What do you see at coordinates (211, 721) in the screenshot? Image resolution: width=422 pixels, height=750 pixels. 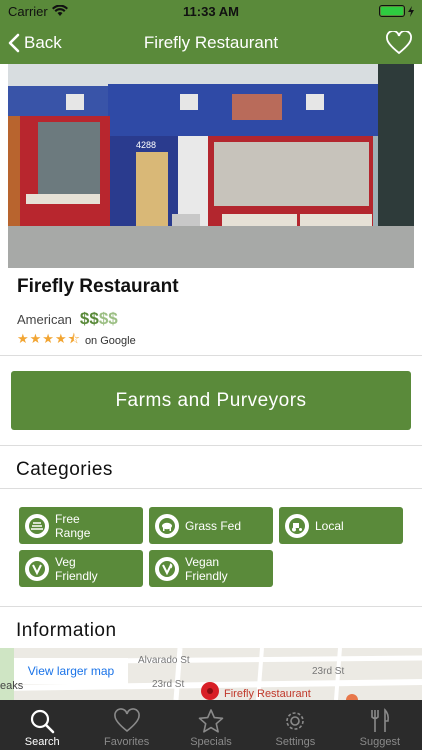 I see `star-icon` at bounding box center [211, 721].